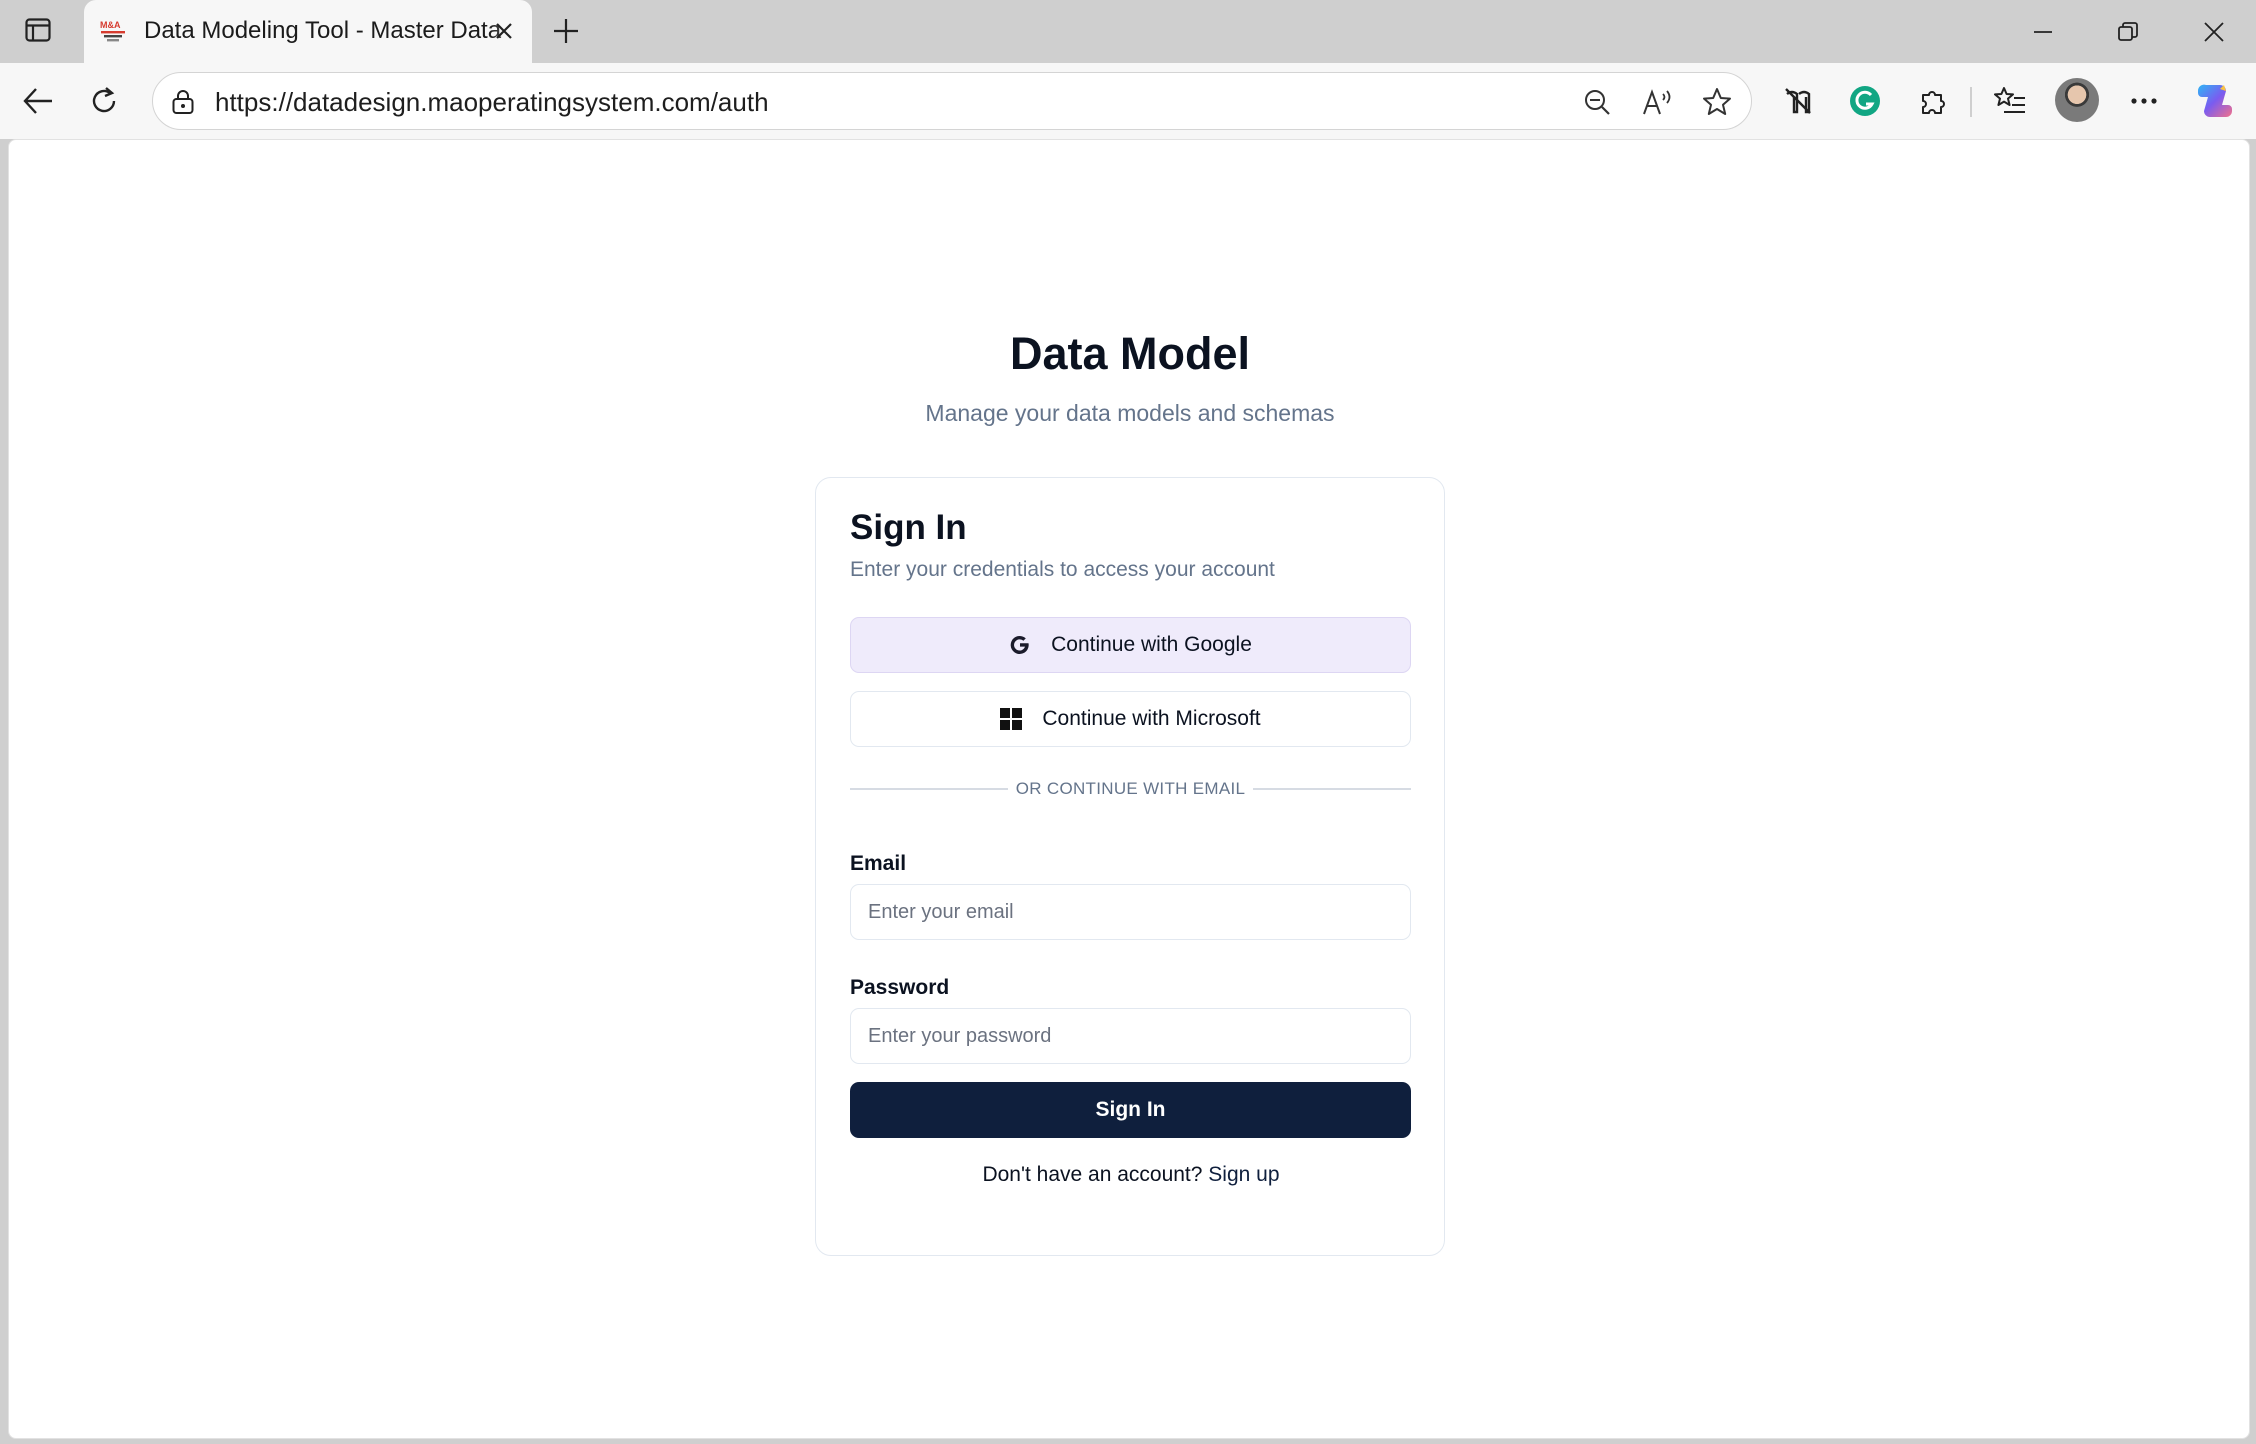  What do you see at coordinates (2010, 101) in the screenshot?
I see `favorites-list-icon` at bounding box center [2010, 101].